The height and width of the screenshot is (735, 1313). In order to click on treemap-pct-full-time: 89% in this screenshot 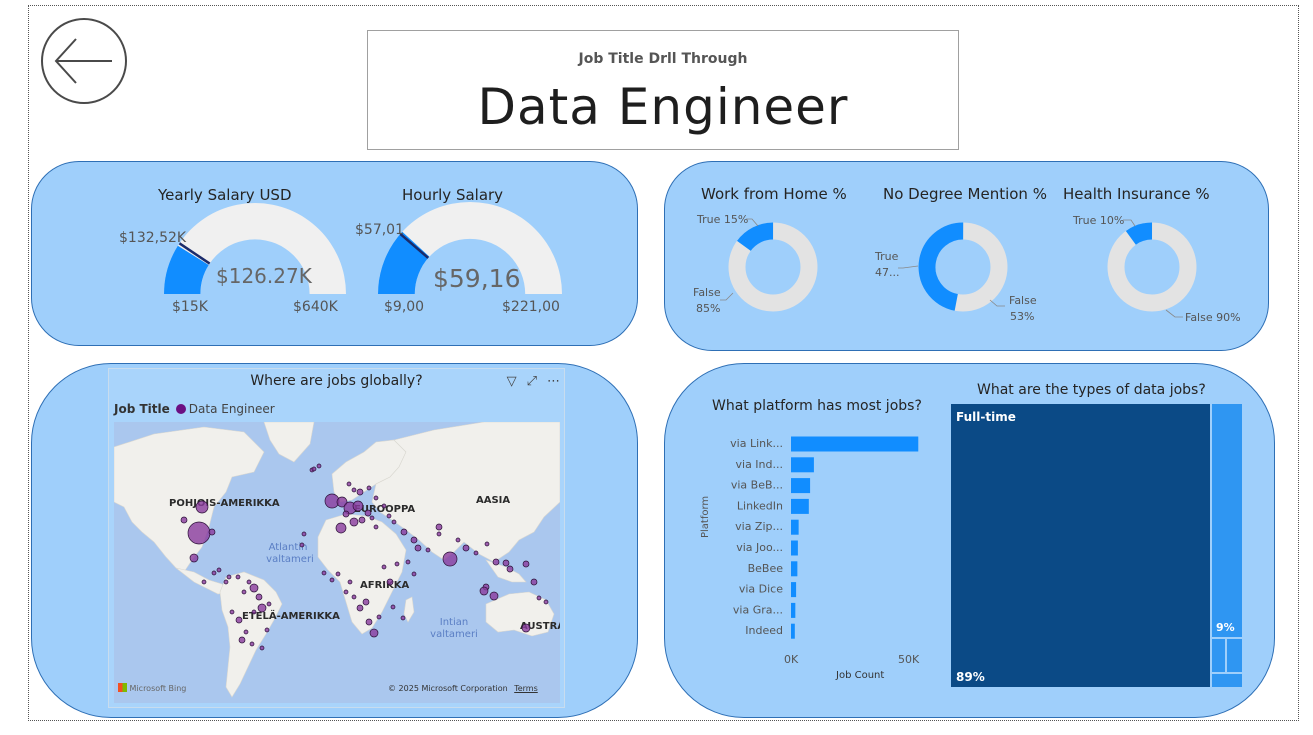, I will do `click(970, 677)`.